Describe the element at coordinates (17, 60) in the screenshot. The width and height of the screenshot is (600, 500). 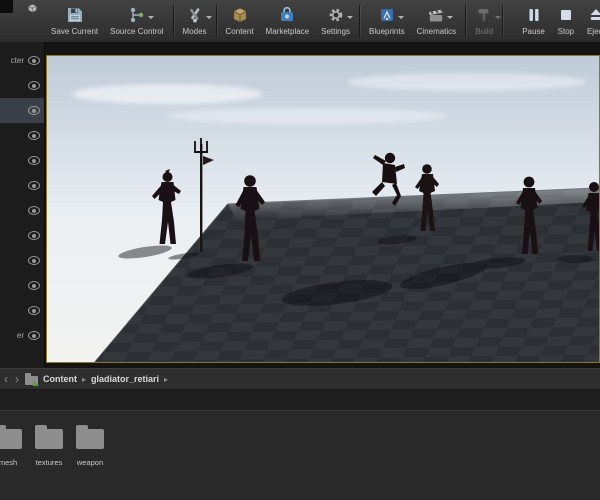
I see `outliner-row-label: cter` at that location.